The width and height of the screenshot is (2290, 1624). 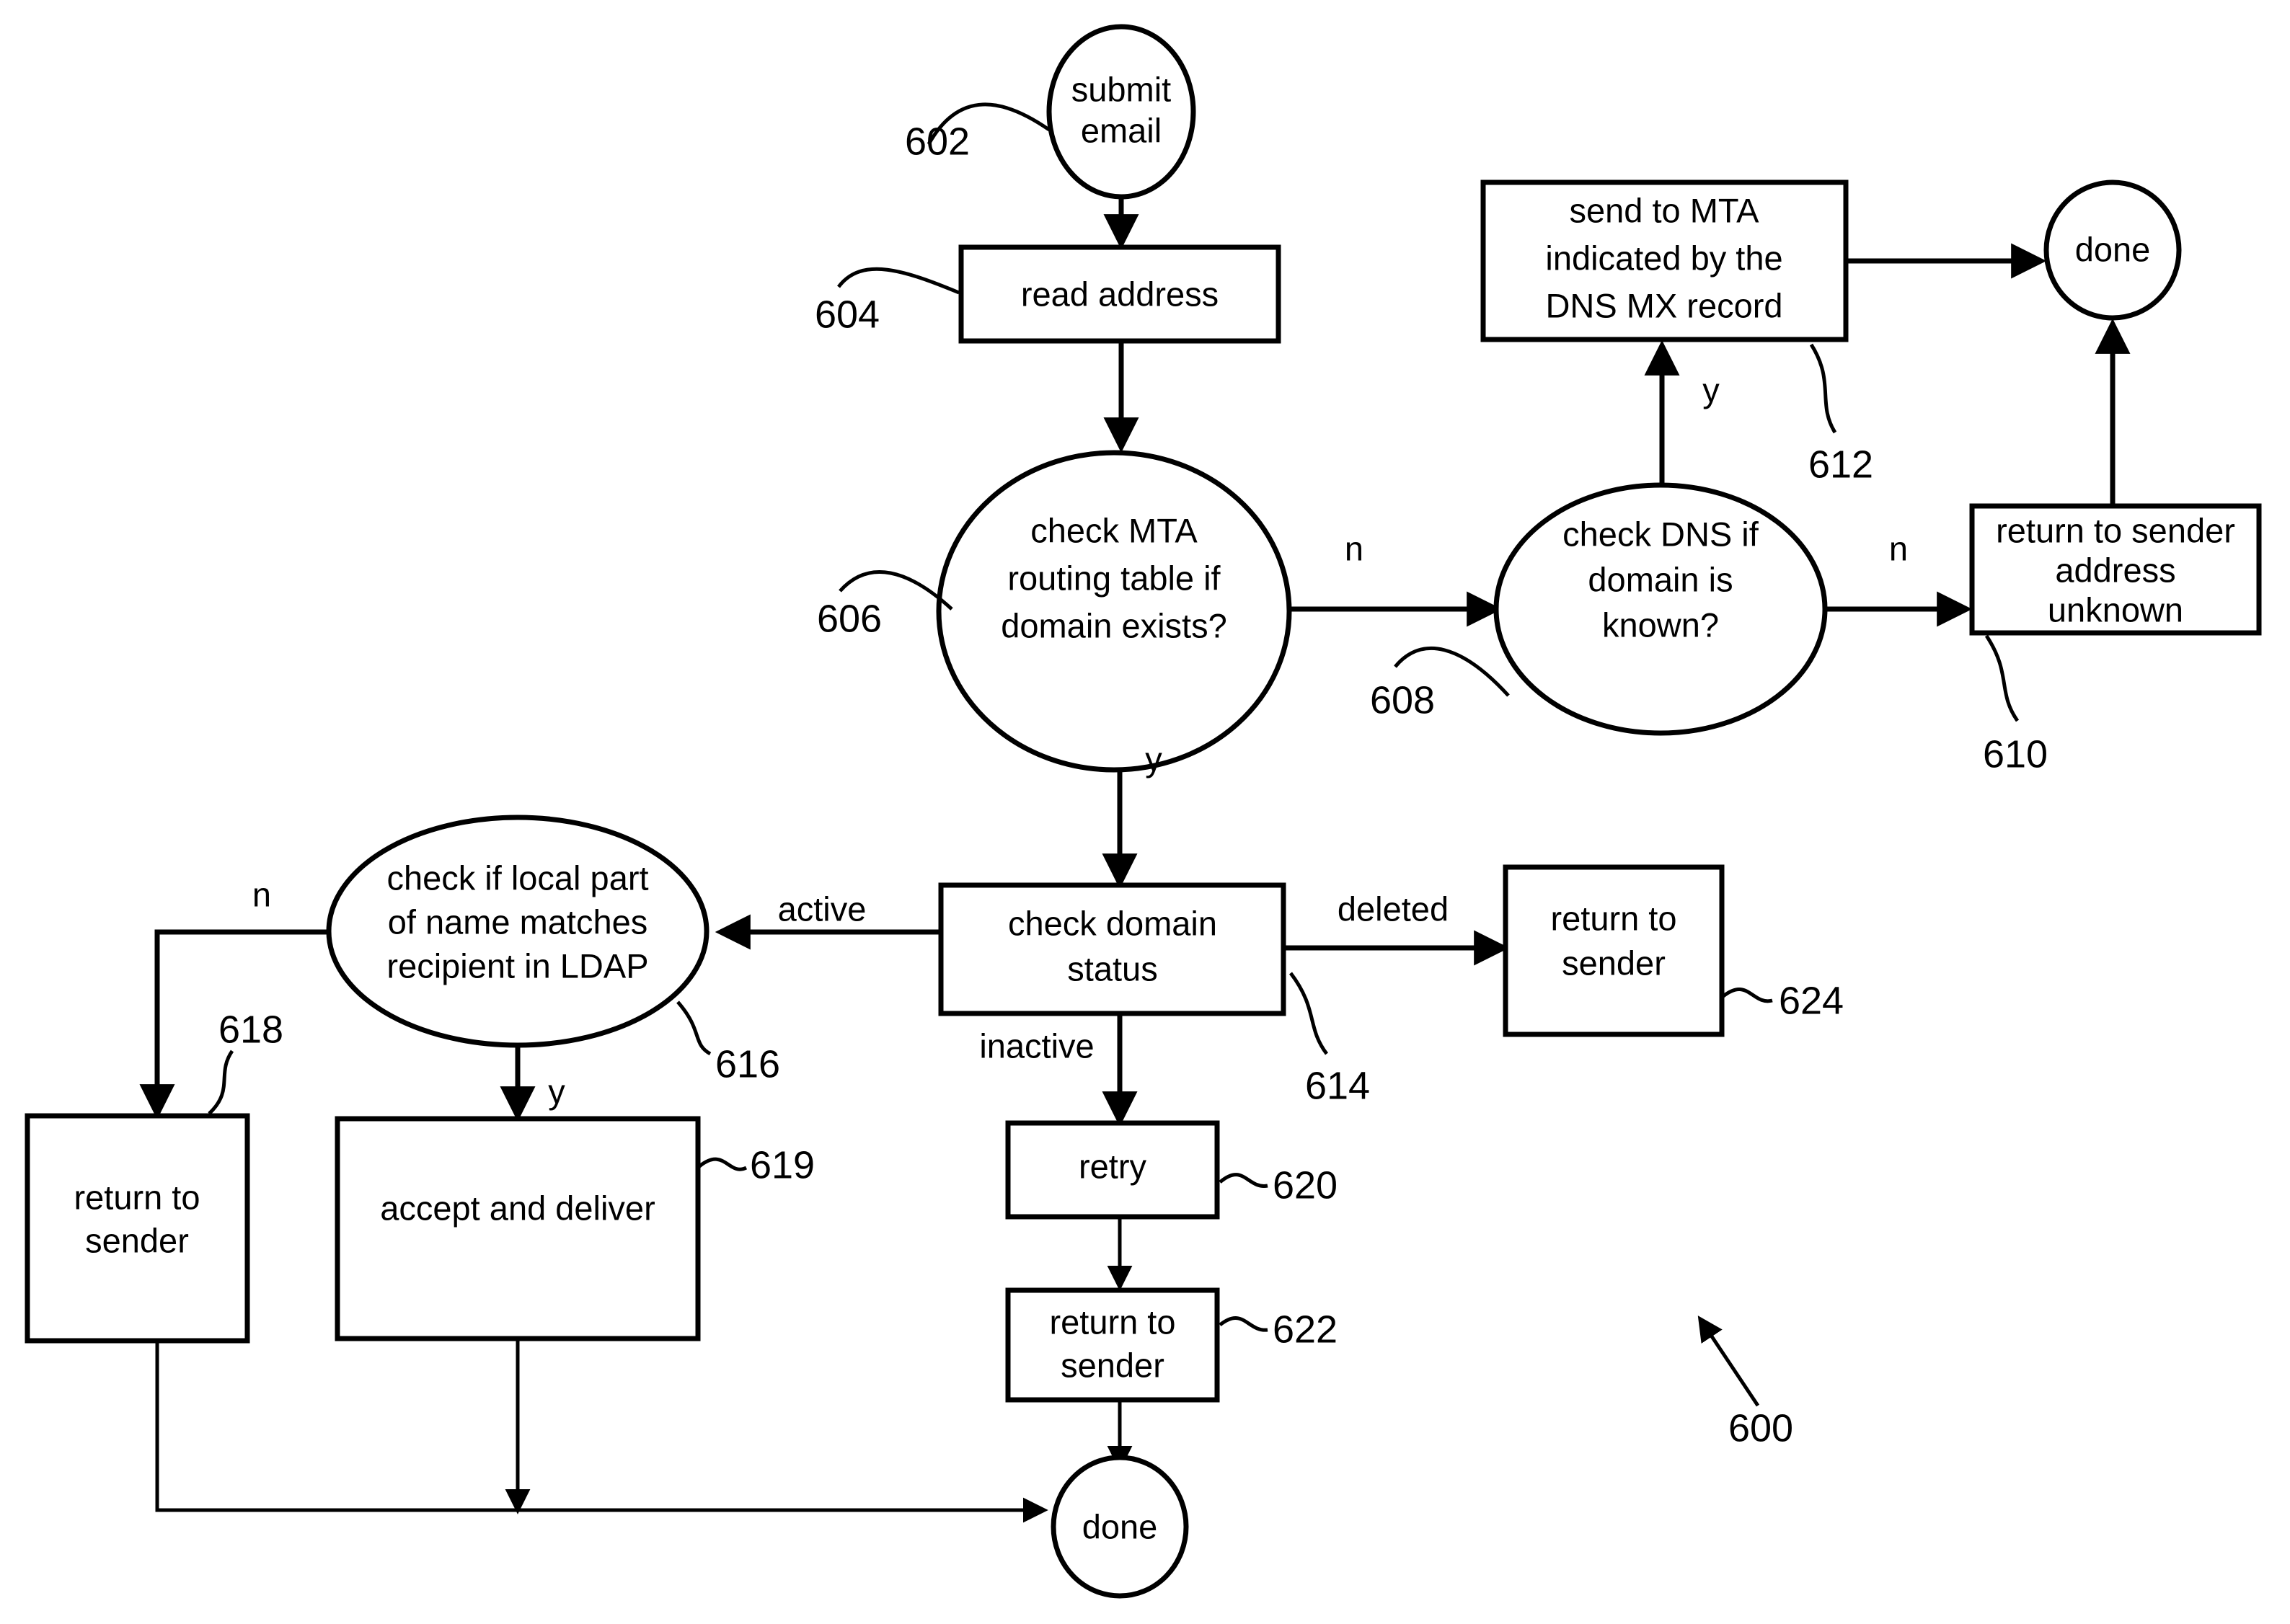 I want to click on ref-leader-622: 622, so click(x=1278, y=1329).